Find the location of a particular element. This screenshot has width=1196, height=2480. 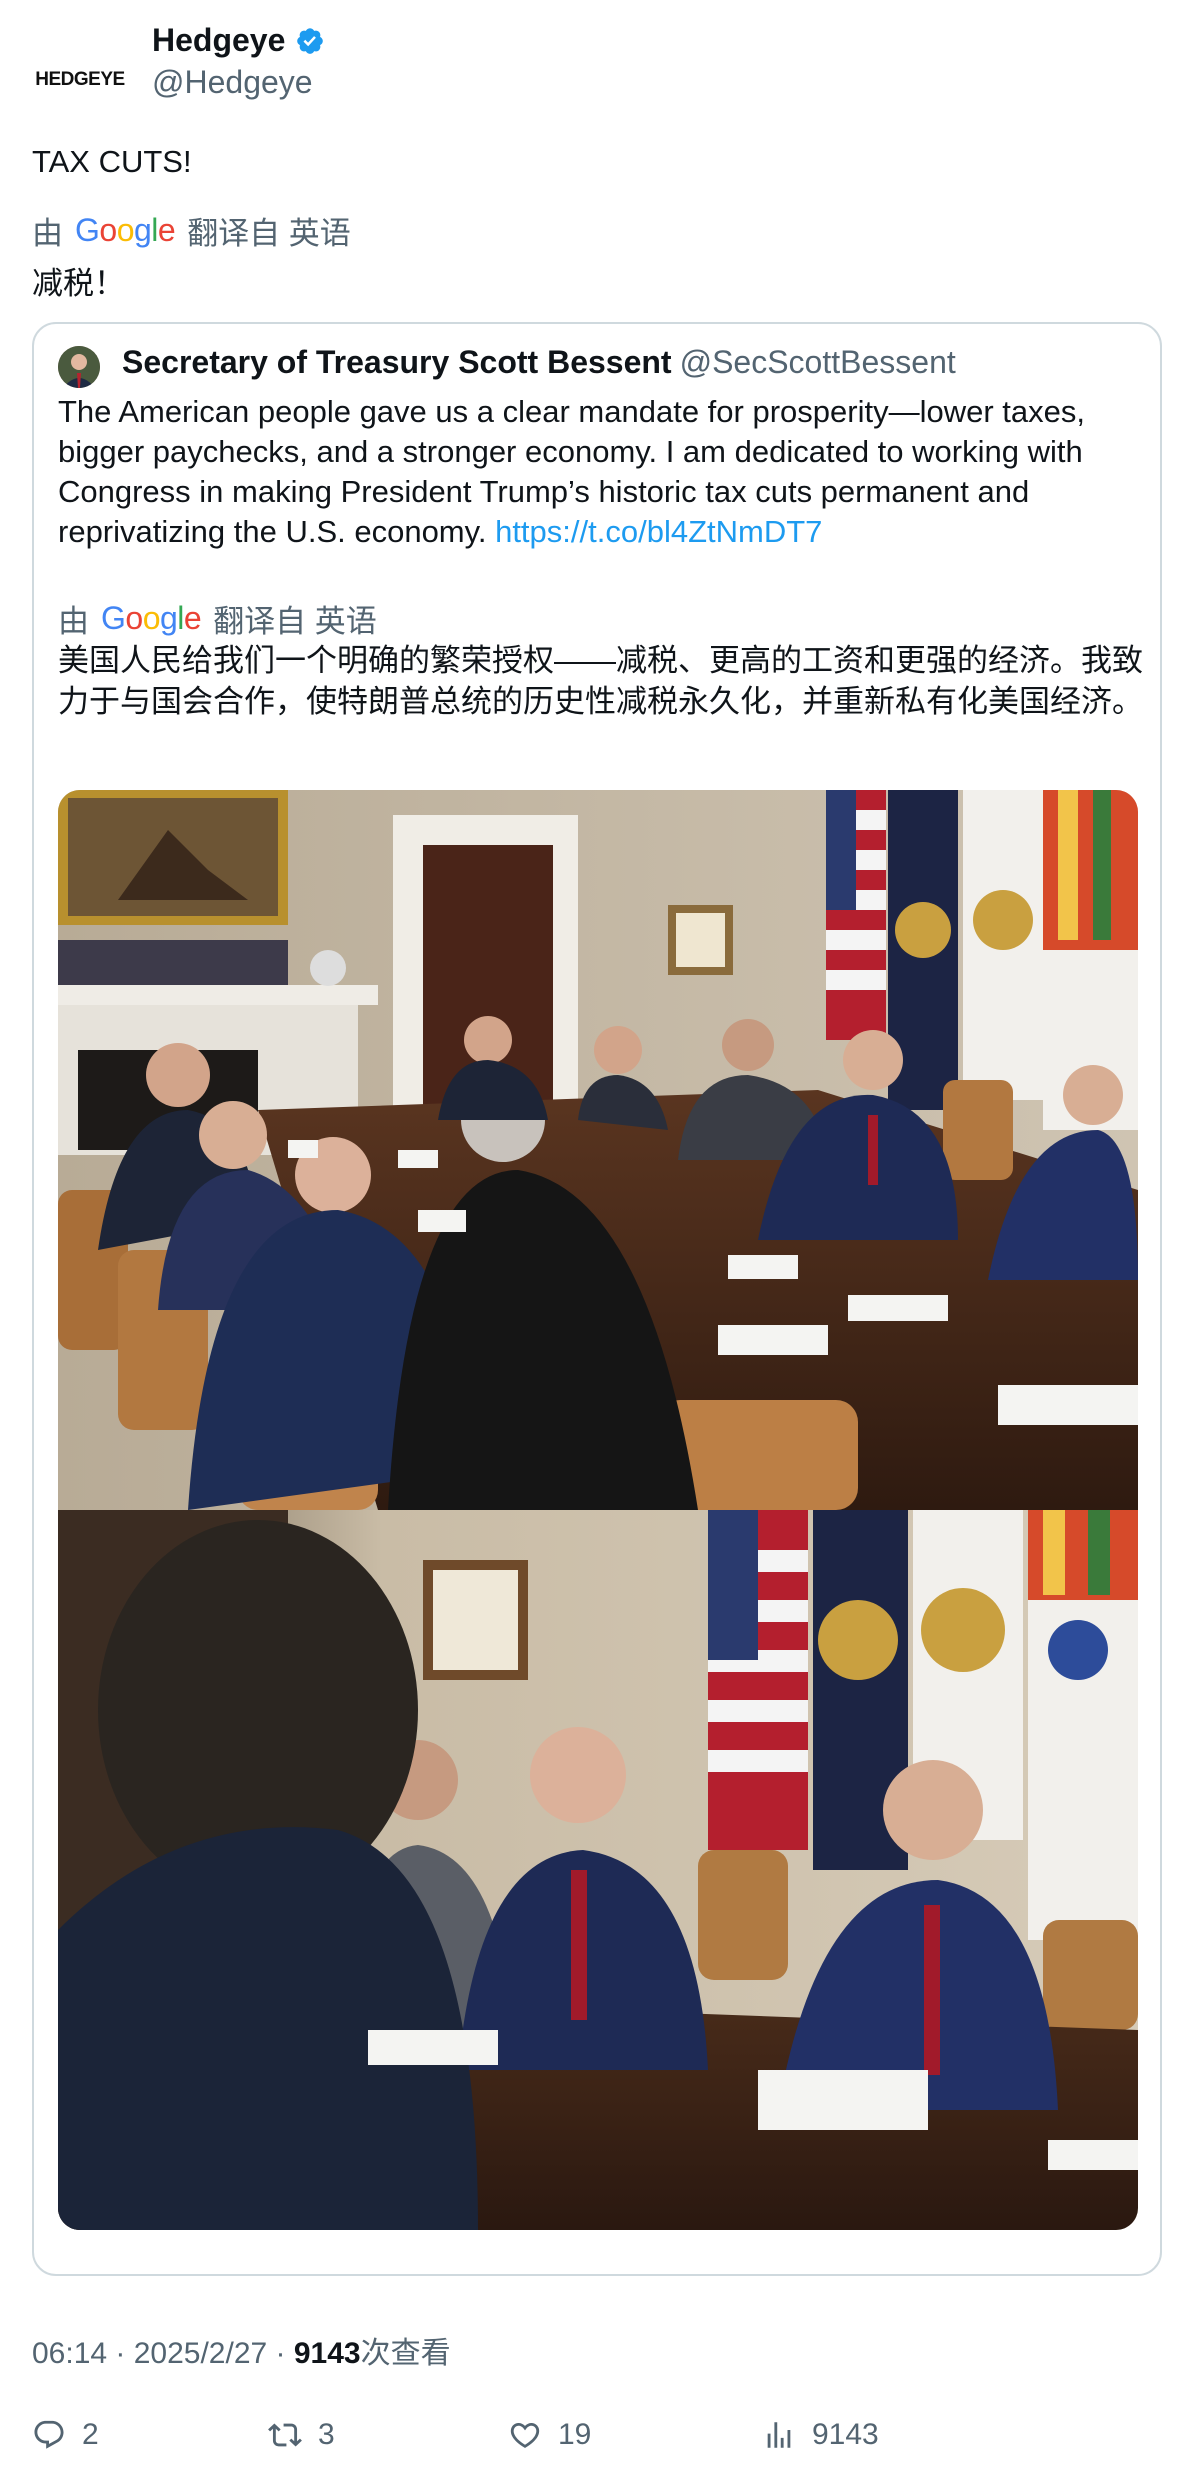

quoted-author-handle: @SecScottBessent is located at coordinates (818, 362).